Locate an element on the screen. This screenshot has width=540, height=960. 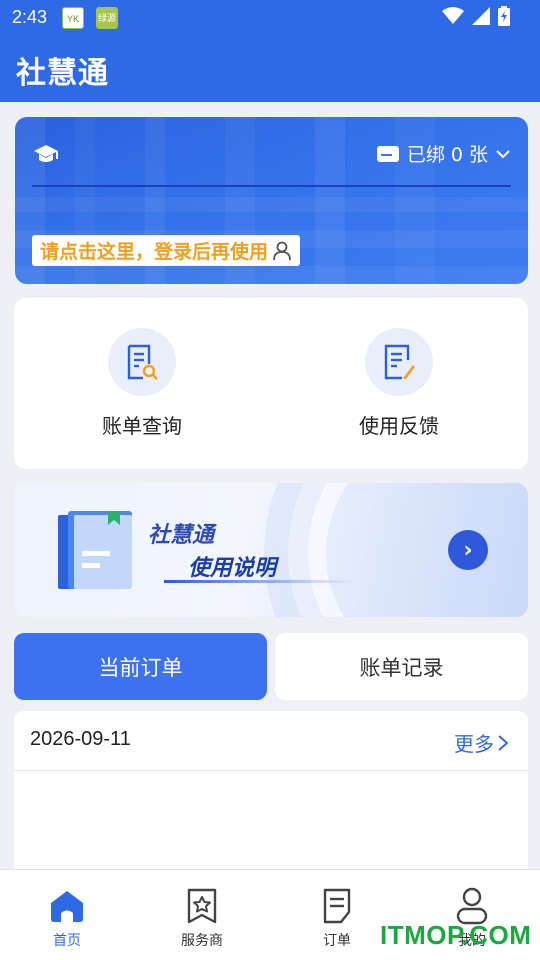
document-icon is located at coordinates (337, 906).